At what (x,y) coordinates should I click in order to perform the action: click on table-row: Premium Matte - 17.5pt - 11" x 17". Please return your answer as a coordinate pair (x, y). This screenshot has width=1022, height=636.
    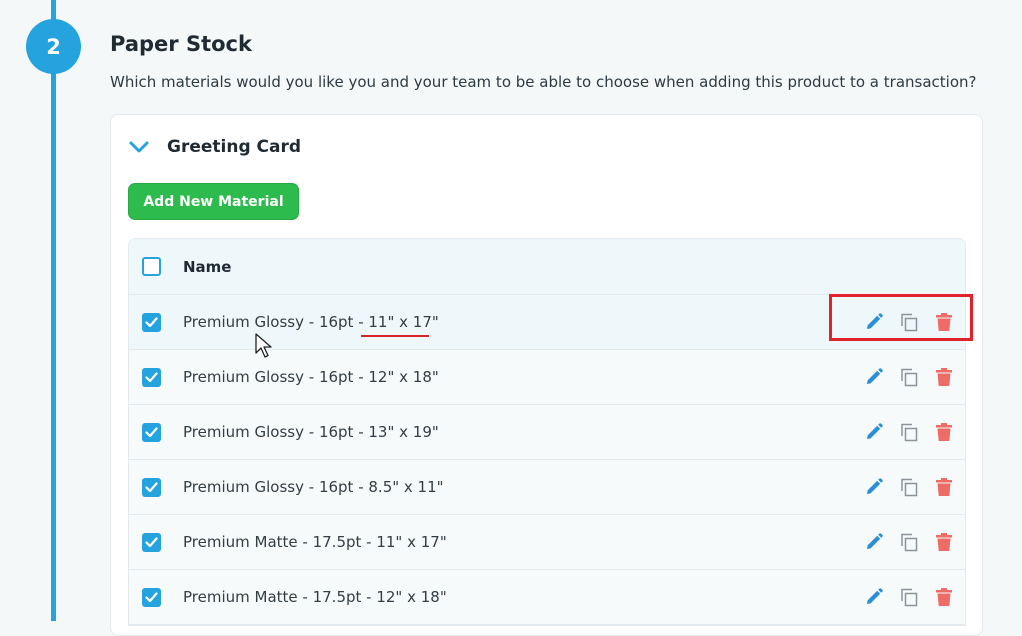
    Looking at the image, I should click on (547, 542).